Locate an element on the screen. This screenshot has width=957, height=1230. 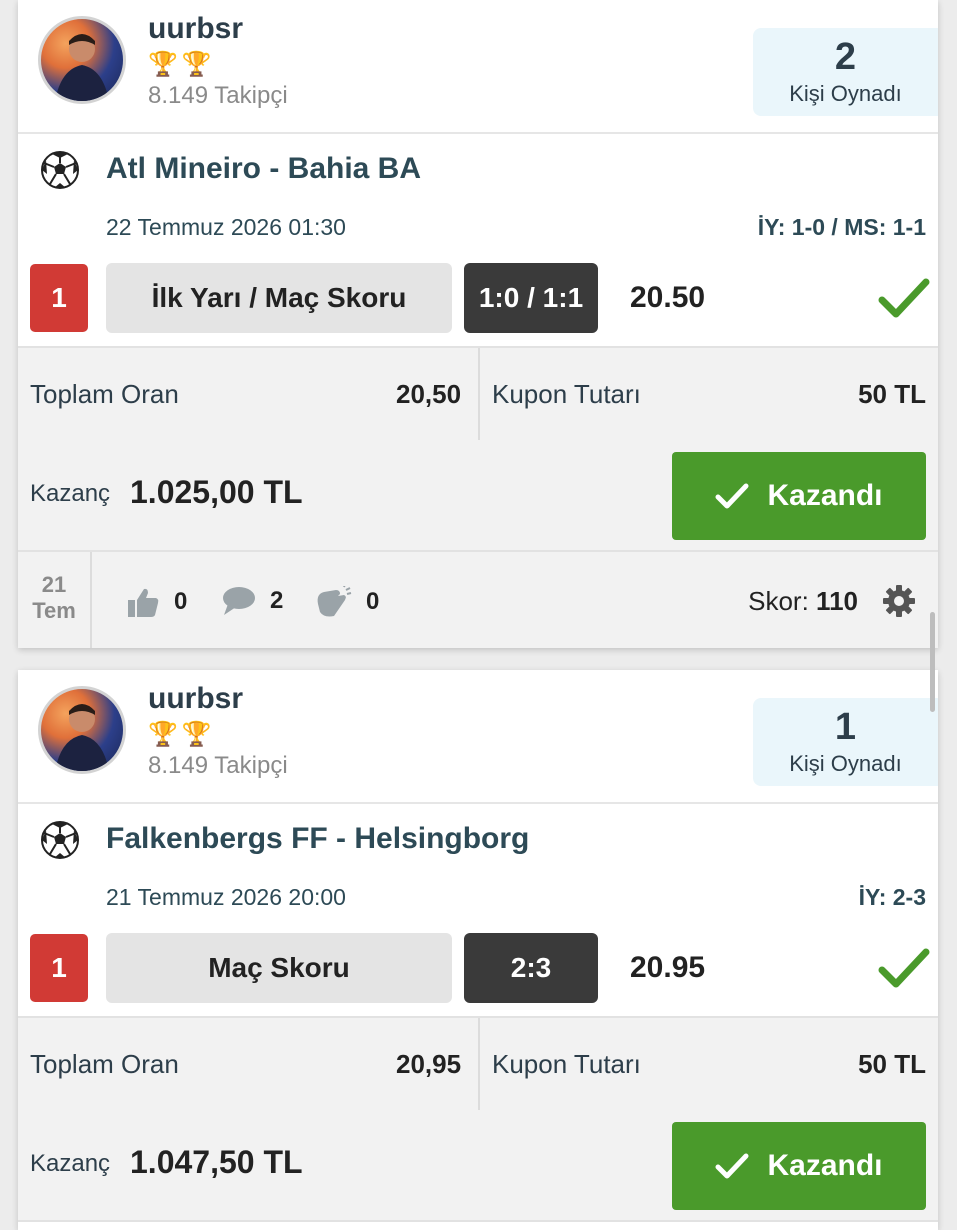
like-button: 0 is located at coordinates (156, 602).